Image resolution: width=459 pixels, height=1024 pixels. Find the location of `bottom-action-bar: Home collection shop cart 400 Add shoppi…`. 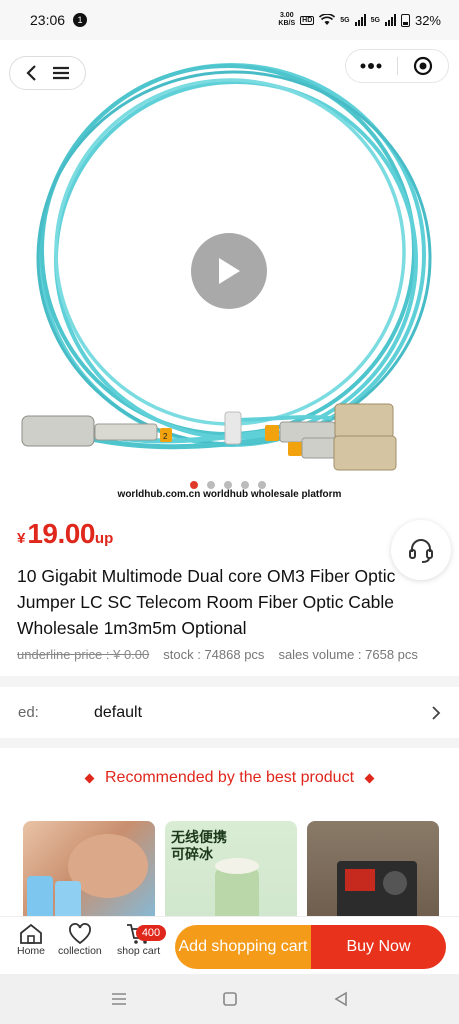

bottom-action-bar: Home collection shop cart 400 Add shoppi… is located at coordinates (229, 945).